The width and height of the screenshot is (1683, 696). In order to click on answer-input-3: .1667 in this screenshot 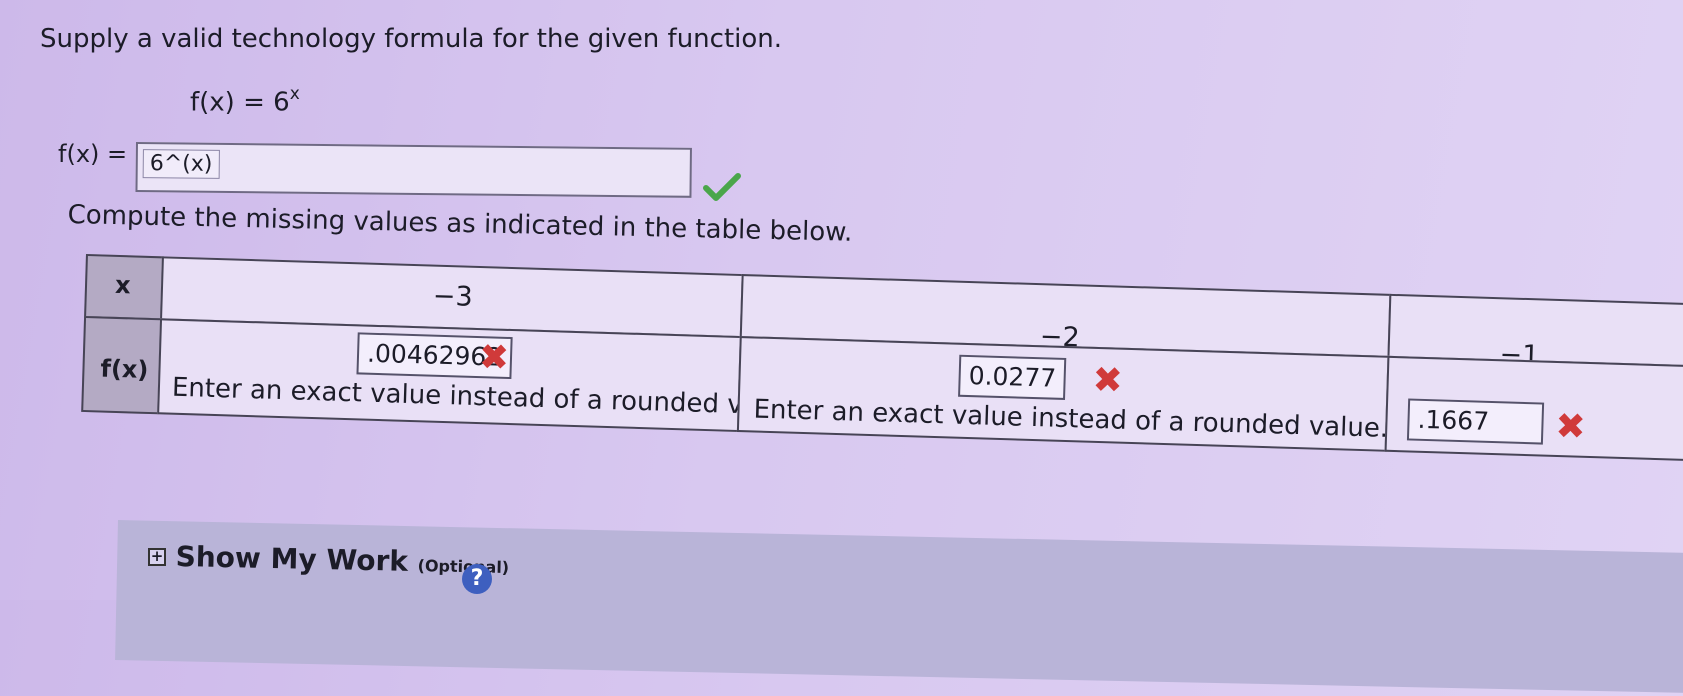, I will do `click(1475, 421)`.